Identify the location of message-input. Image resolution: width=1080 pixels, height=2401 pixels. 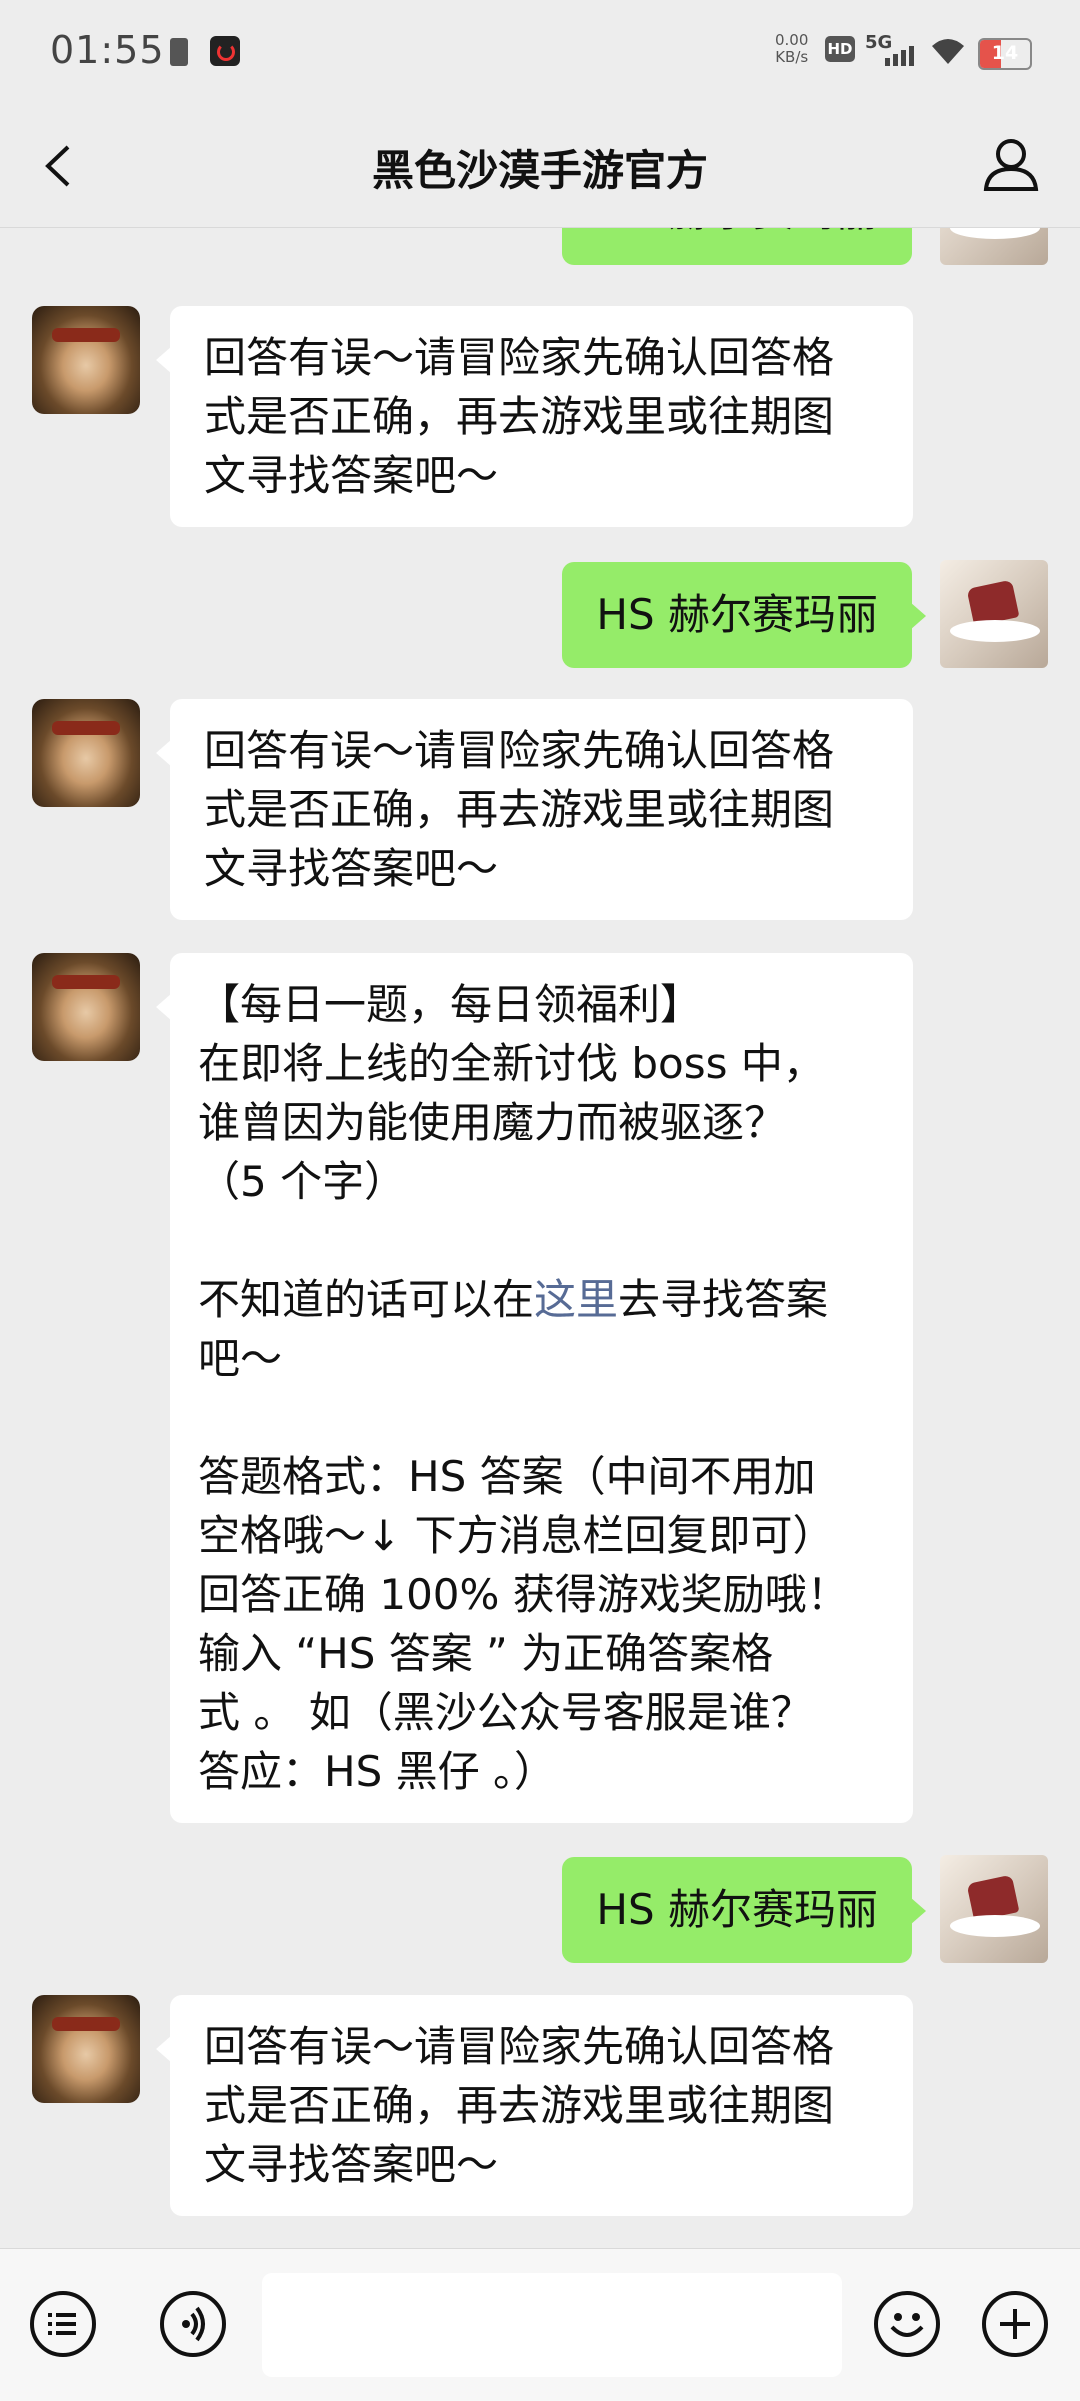
(552, 2325).